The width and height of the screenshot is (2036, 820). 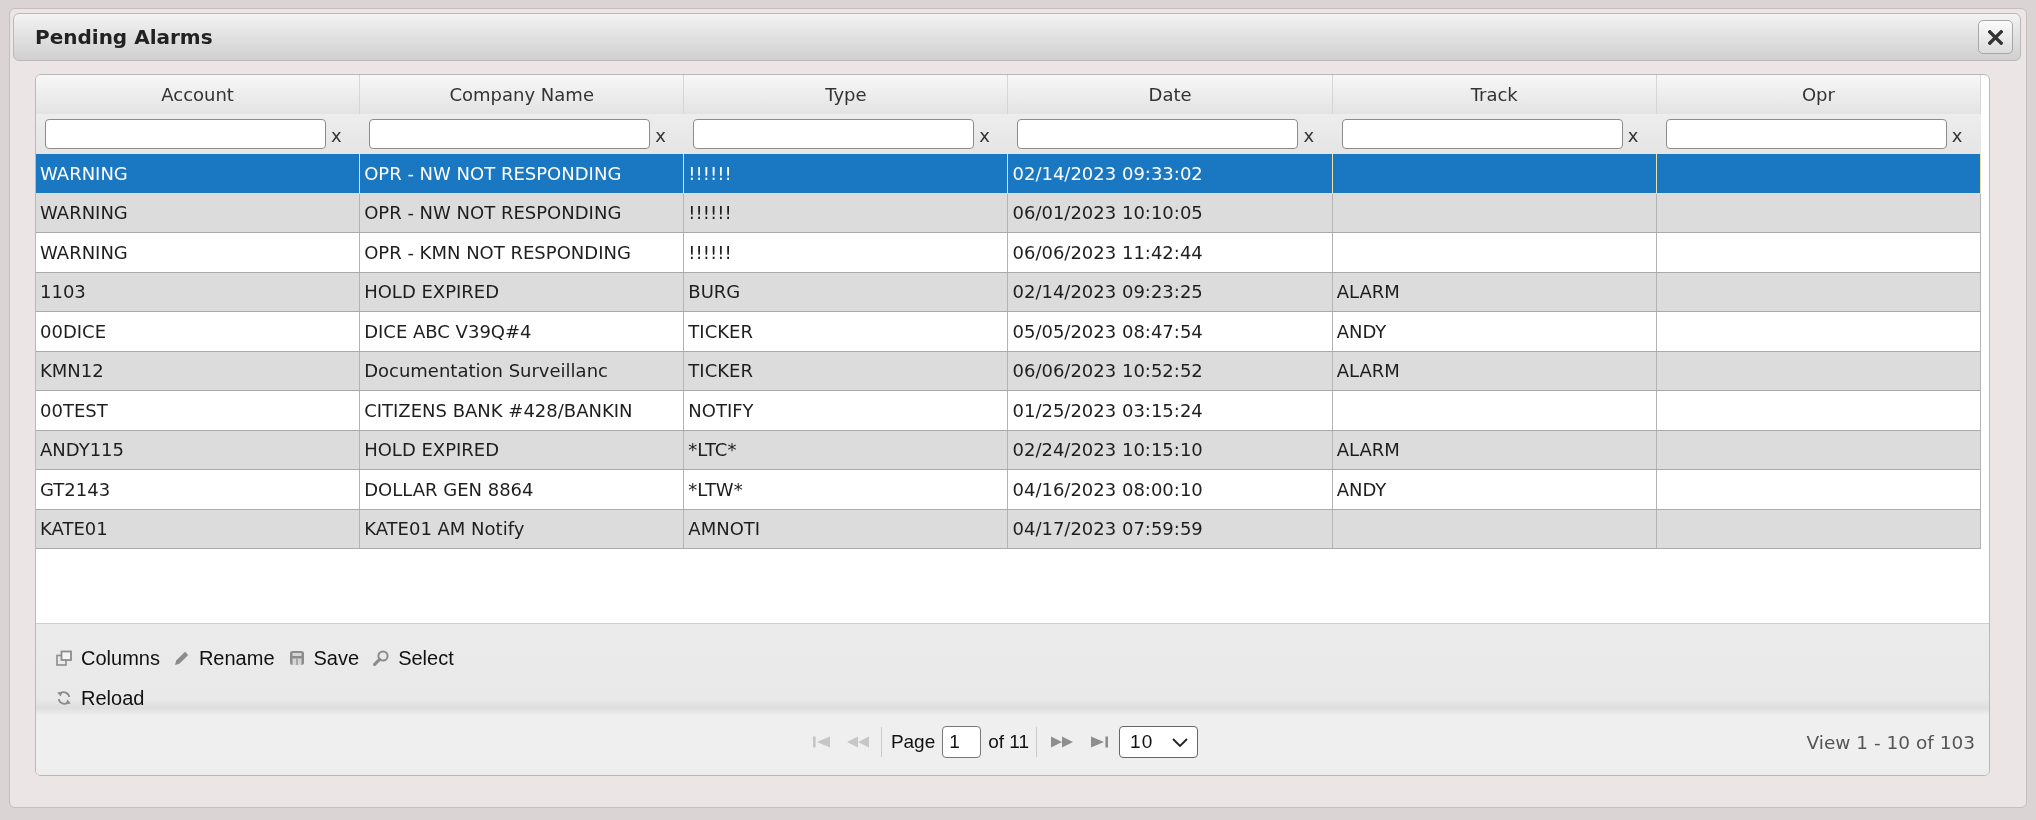 What do you see at coordinates (72, 371) in the screenshot?
I see `table-cell: KMN12` at bounding box center [72, 371].